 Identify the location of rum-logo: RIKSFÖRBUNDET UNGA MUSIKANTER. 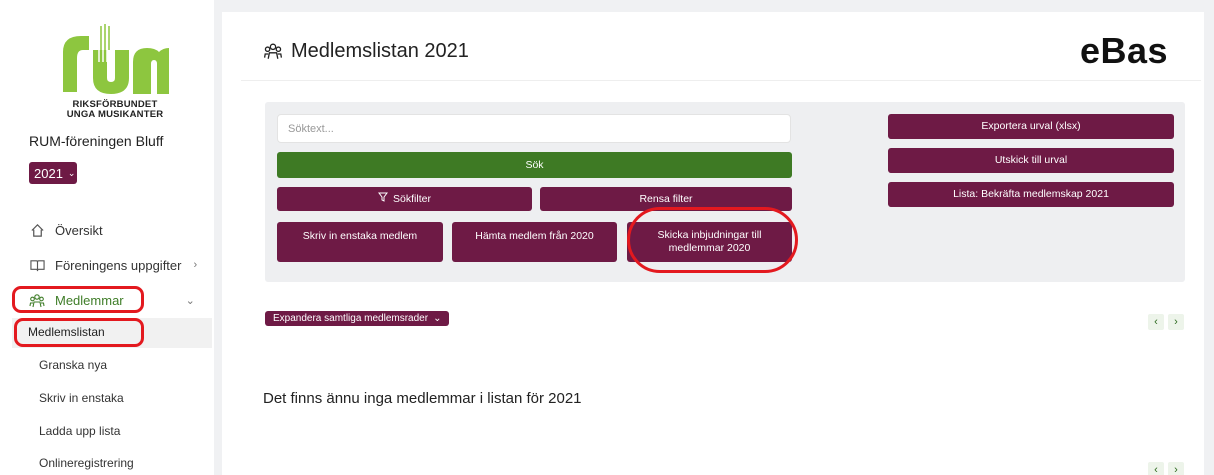
(115, 71).